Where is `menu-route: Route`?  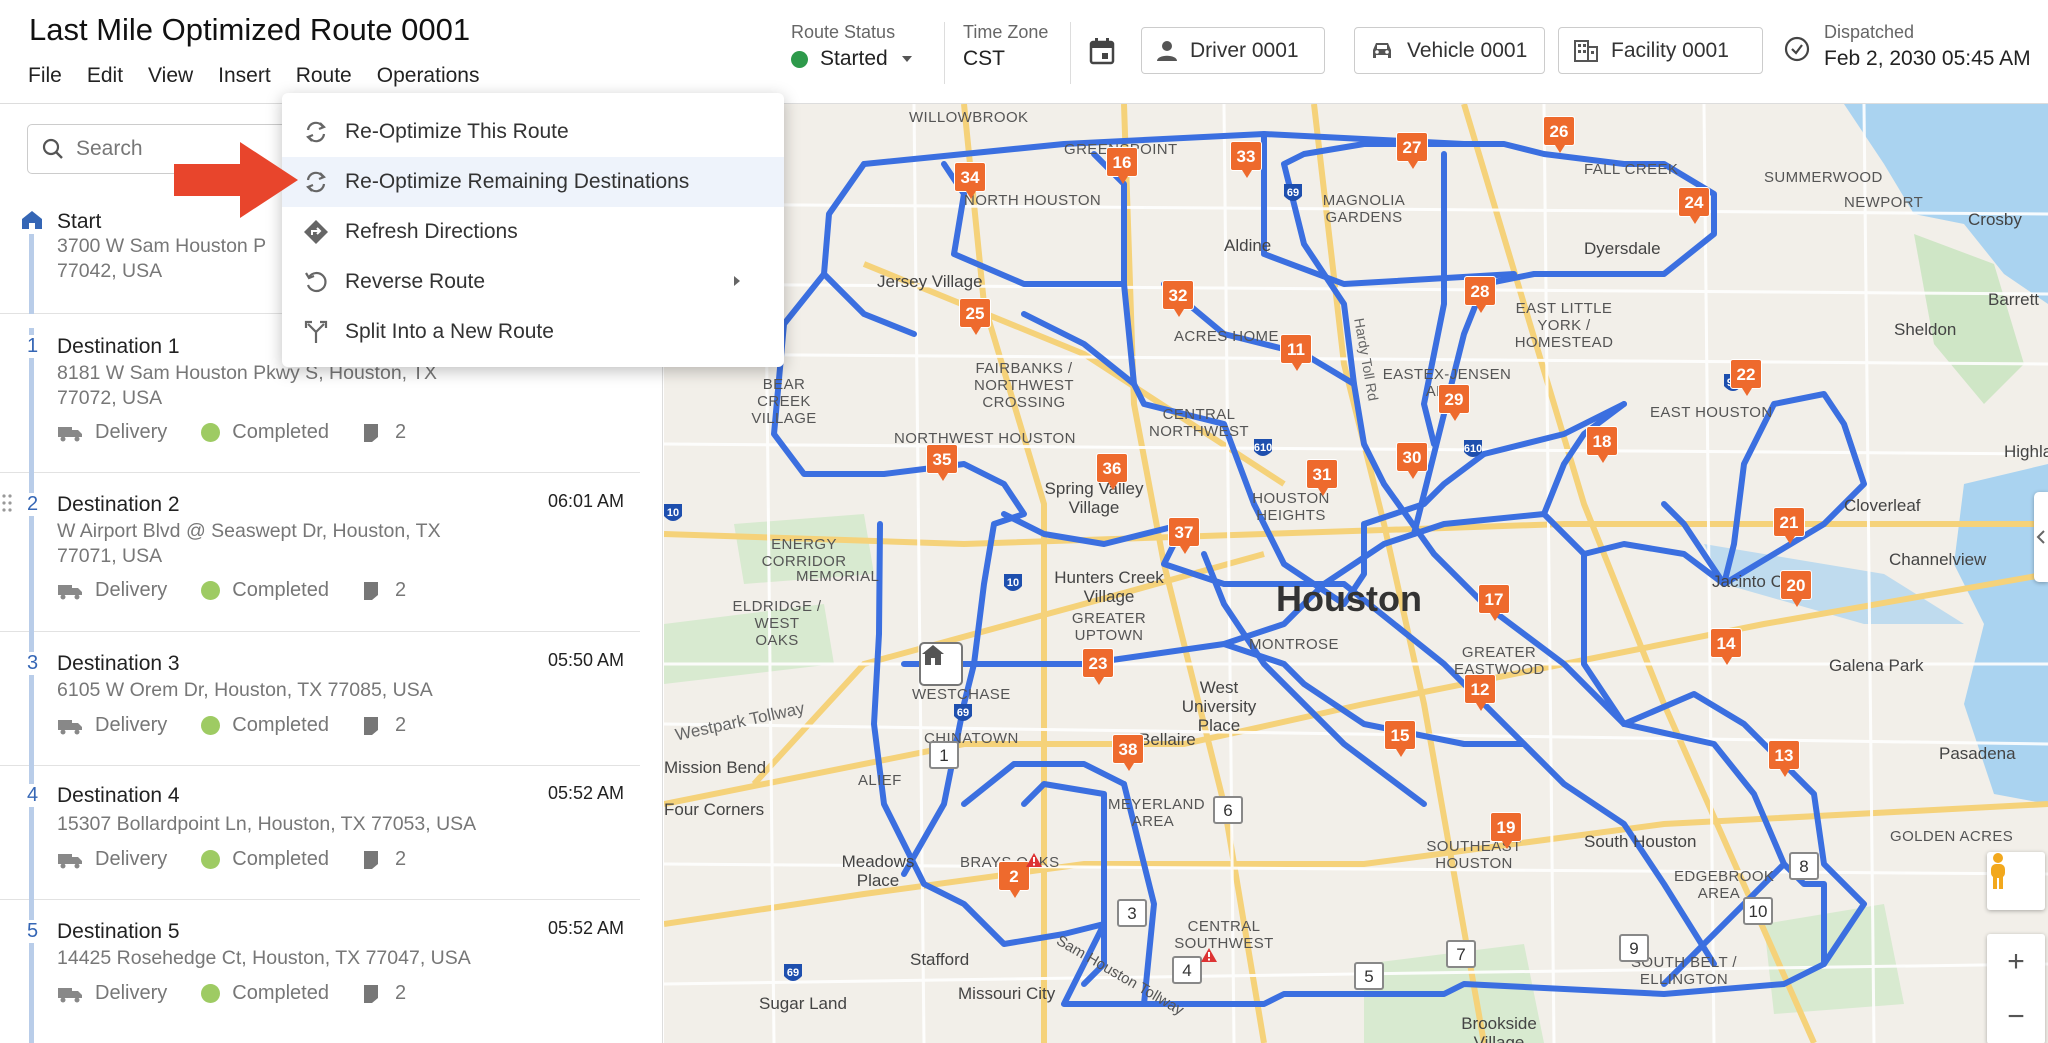
menu-route: Route is located at coordinates (324, 76).